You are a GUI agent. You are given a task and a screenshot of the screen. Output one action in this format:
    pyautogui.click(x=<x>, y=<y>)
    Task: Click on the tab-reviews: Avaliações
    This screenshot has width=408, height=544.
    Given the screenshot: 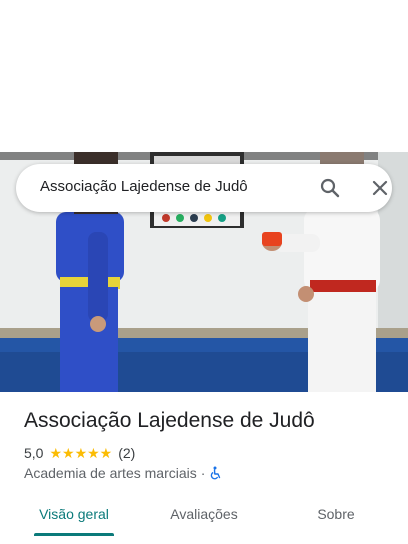 What is the action you would take?
    pyautogui.click(x=204, y=514)
    